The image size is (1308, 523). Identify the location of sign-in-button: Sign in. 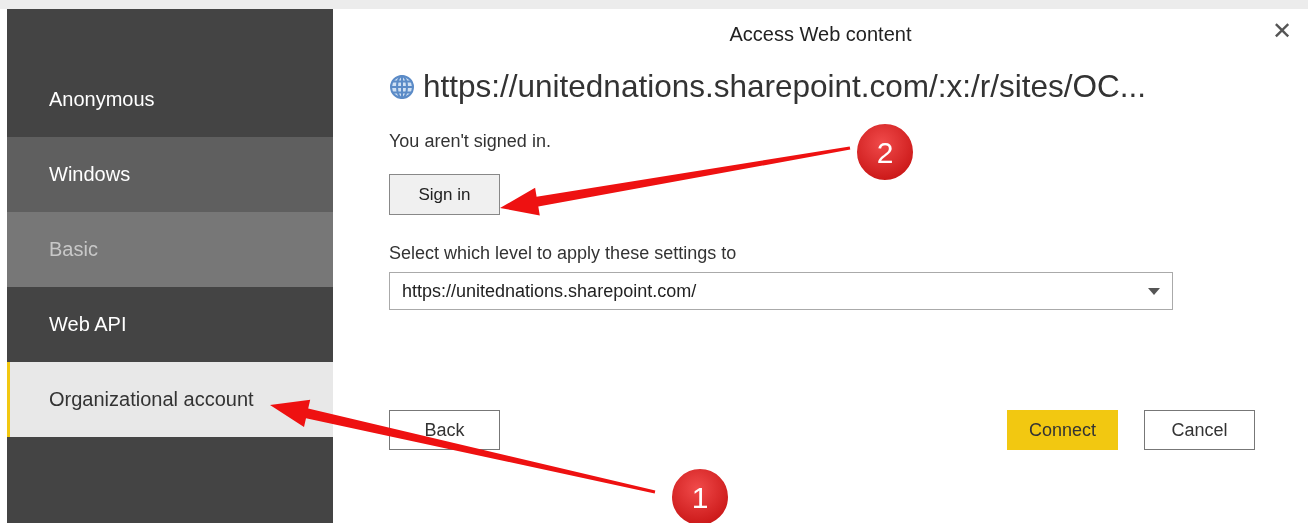
(444, 194).